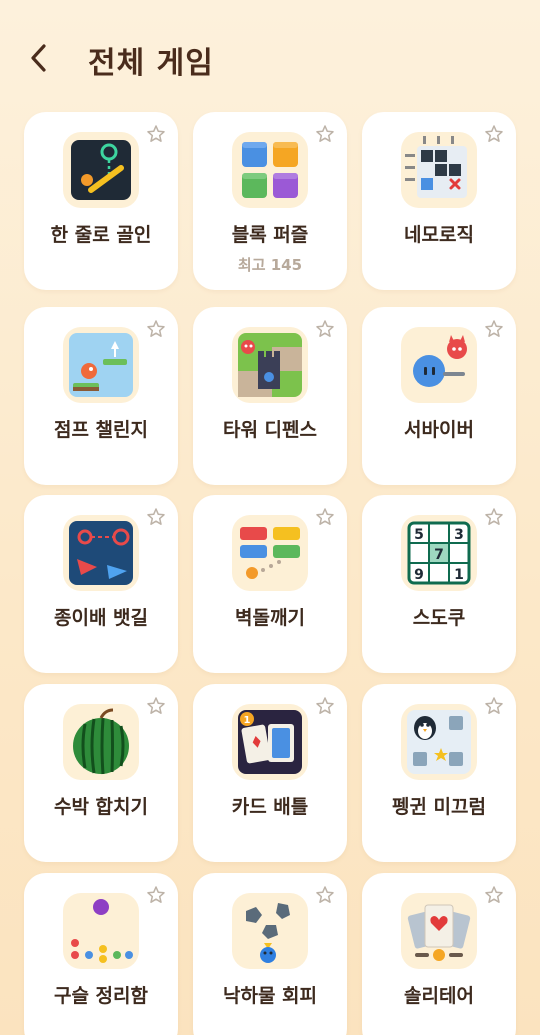 The width and height of the screenshot is (540, 1035). Describe the element at coordinates (439, 996) in the screenshot. I see `game-name: 솔리테어` at that location.